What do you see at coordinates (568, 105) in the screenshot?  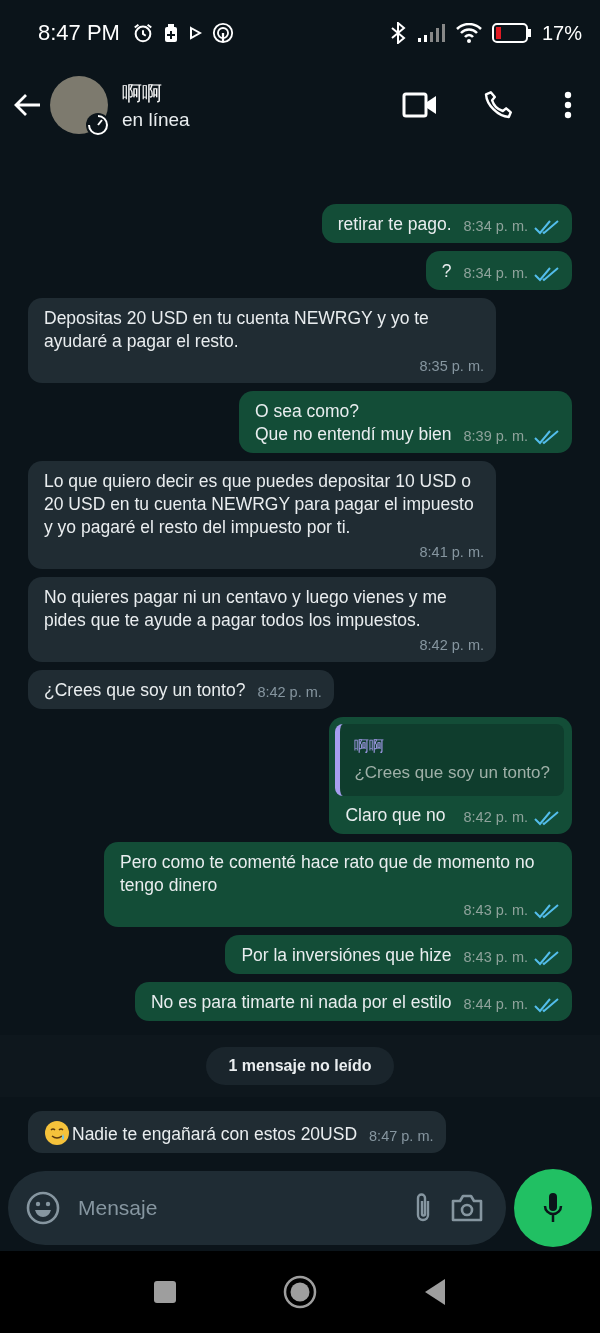 I see `more-options-icon` at bounding box center [568, 105].